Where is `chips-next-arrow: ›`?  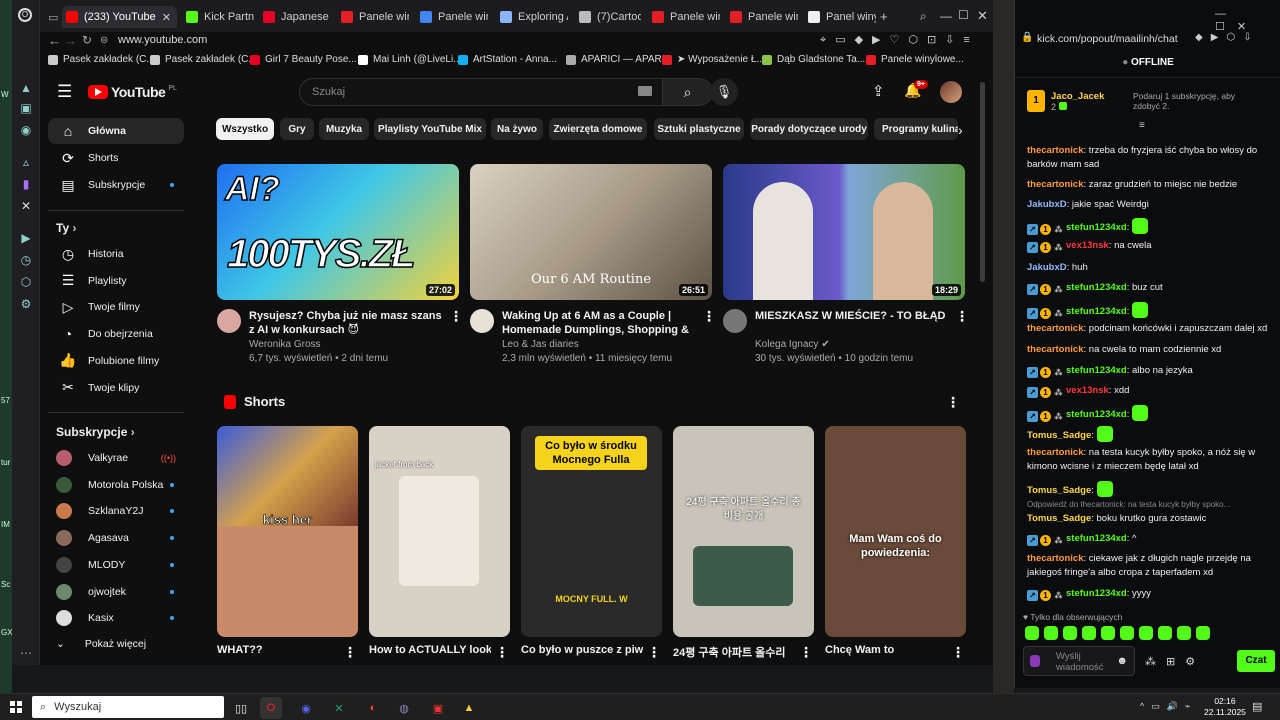
chips-next-arrow: › is located at coordinates (960, 130).